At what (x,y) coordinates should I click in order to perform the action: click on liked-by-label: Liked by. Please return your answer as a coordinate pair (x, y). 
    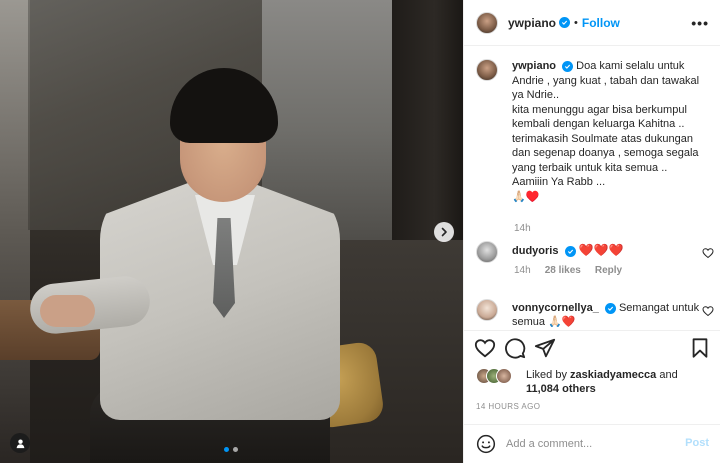
    Looking at the image, I should click on (546, 375).